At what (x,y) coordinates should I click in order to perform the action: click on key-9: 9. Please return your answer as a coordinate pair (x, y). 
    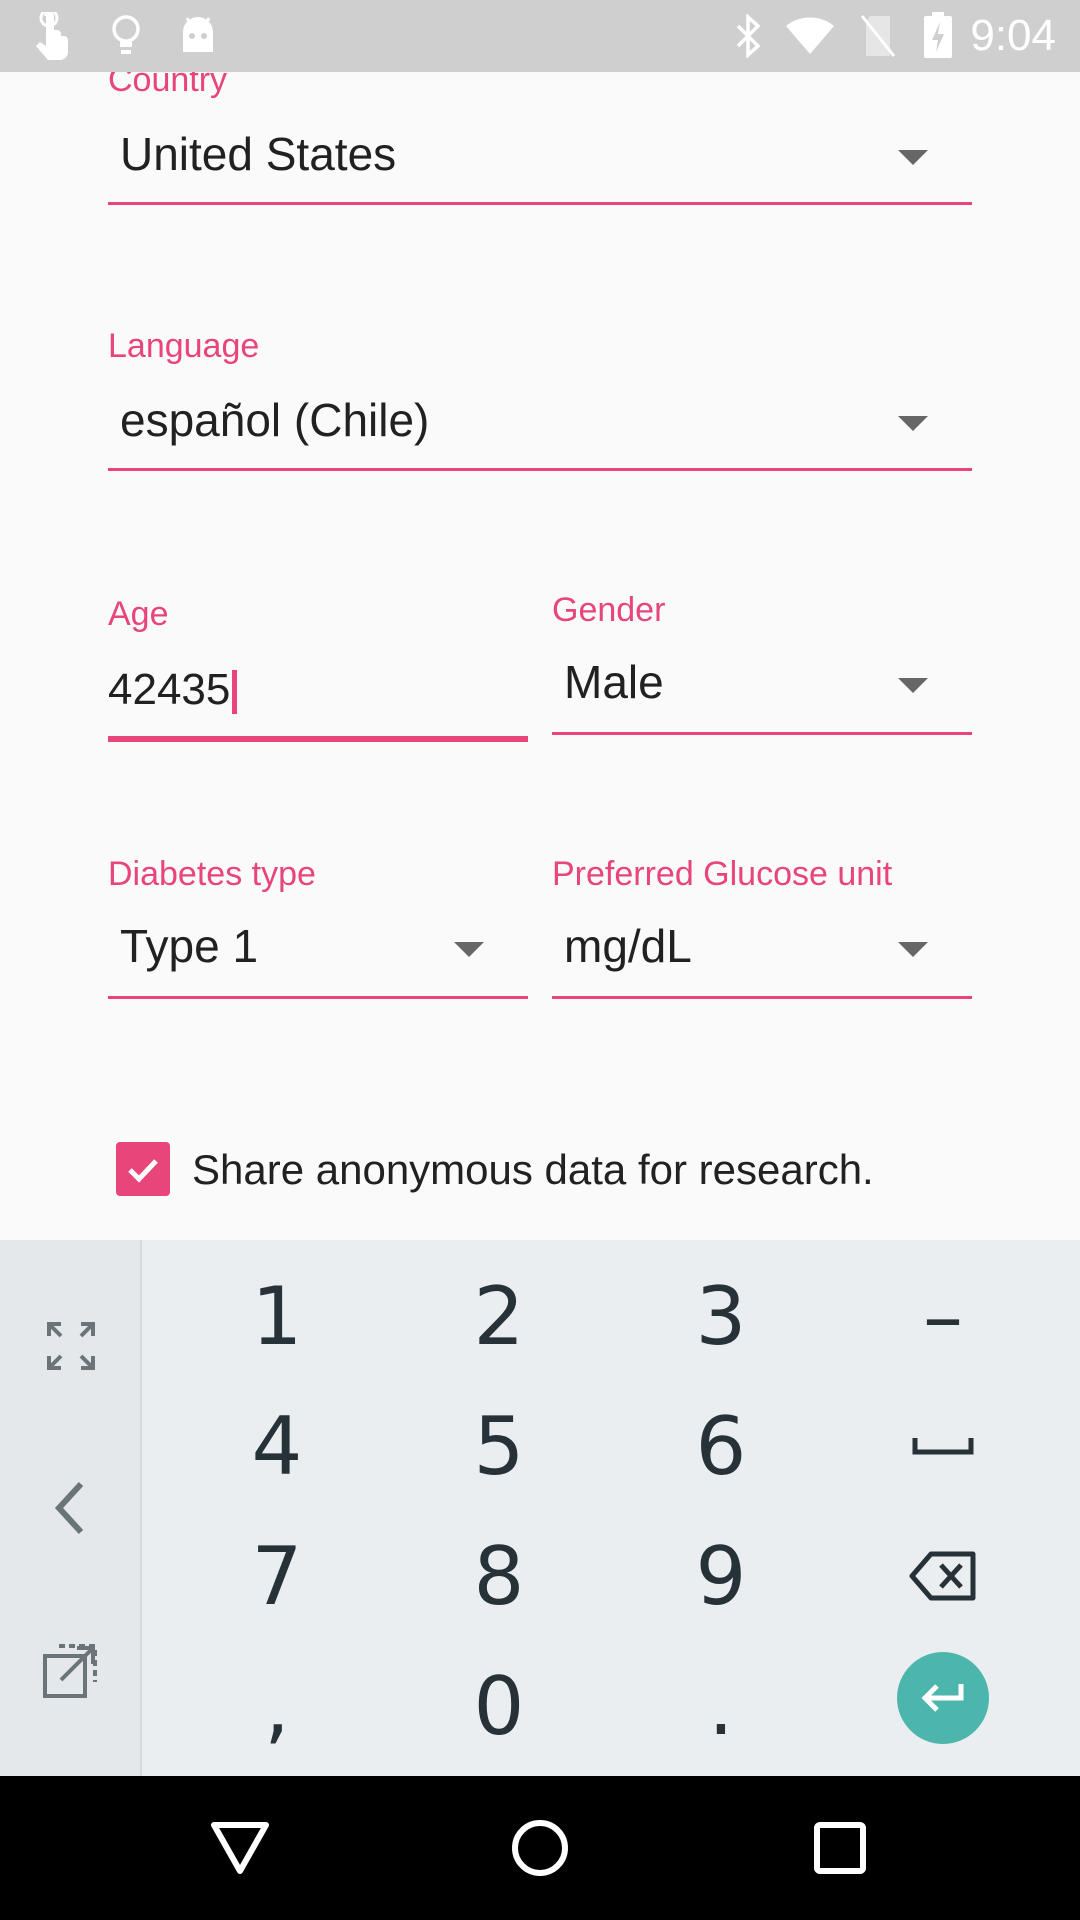
    Looking at the image, I should click on (721, 1576).